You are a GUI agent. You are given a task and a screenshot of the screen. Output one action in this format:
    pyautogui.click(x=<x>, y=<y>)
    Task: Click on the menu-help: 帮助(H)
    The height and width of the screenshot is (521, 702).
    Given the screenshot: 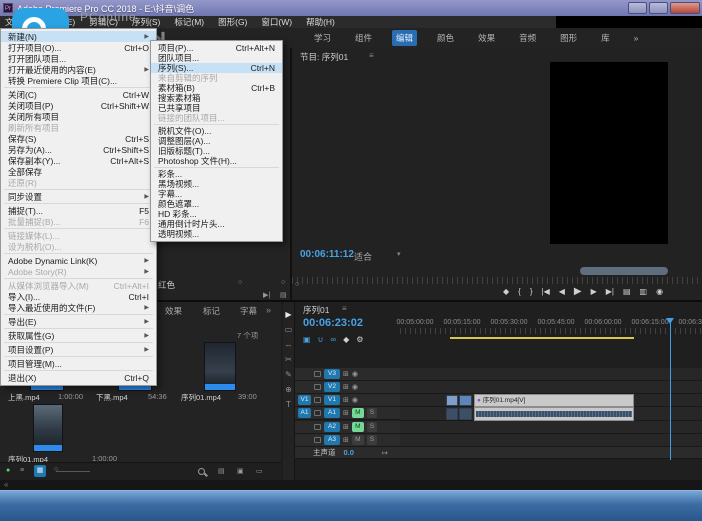 What is the action you would take?
    pyautogui.click(x=320, y=22)
    